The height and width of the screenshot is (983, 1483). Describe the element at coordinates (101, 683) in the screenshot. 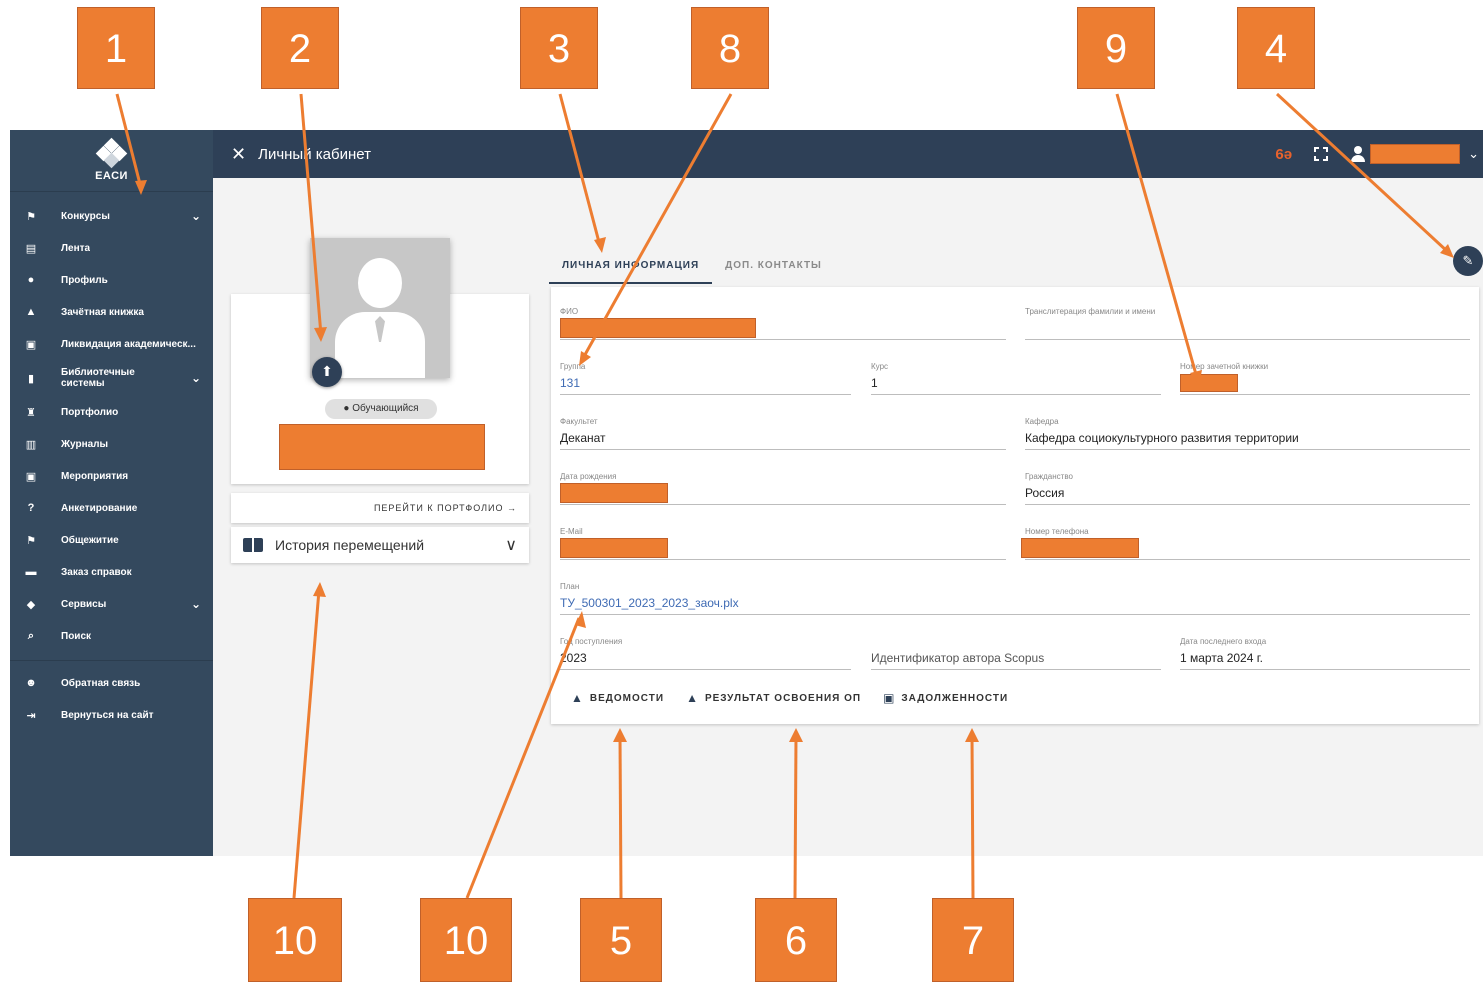

I see `sidebar-item-label: Обратная связь` at that location.